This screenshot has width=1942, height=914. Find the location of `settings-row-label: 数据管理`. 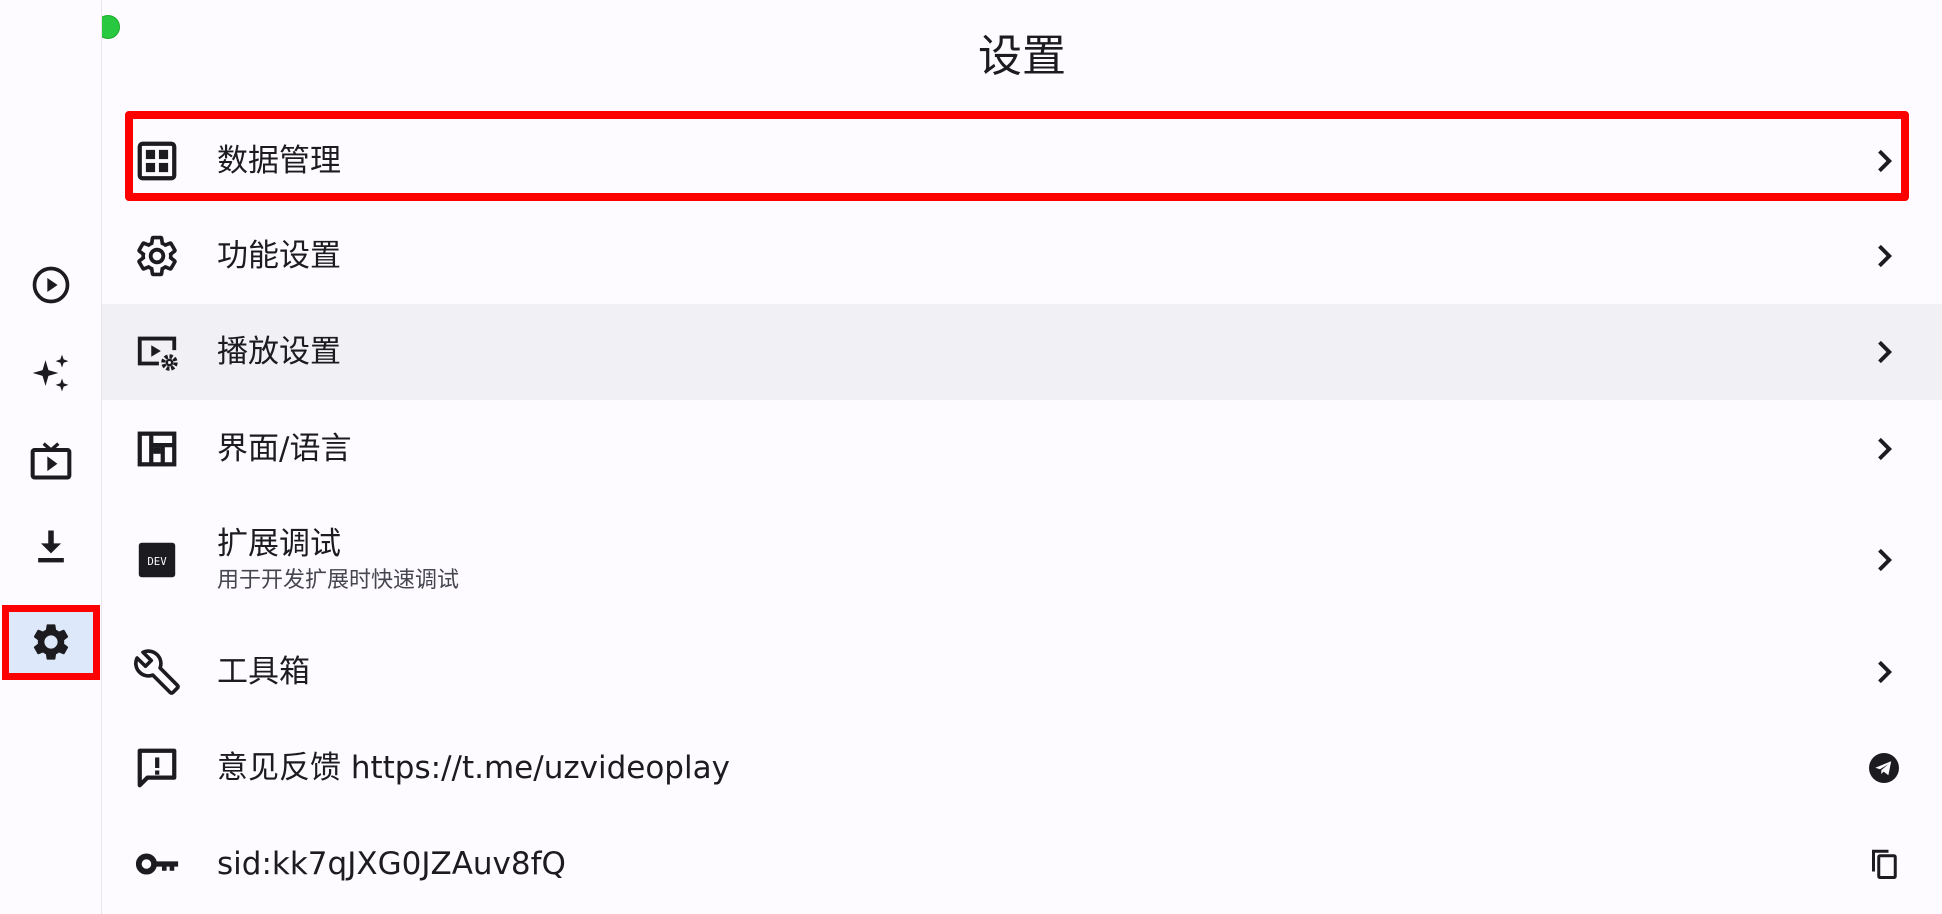

settings-row-label: 数据管理 is located at coordinates (279, 160).